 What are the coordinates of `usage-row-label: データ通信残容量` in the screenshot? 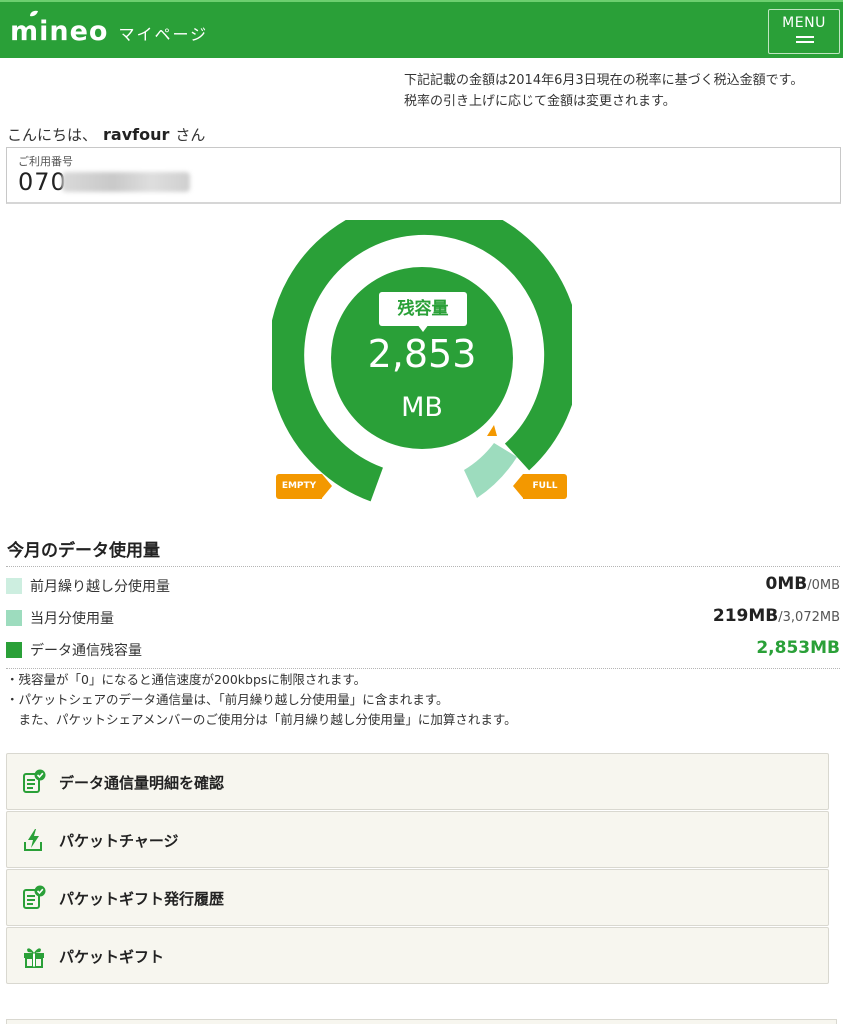 It's located at (86, 651).